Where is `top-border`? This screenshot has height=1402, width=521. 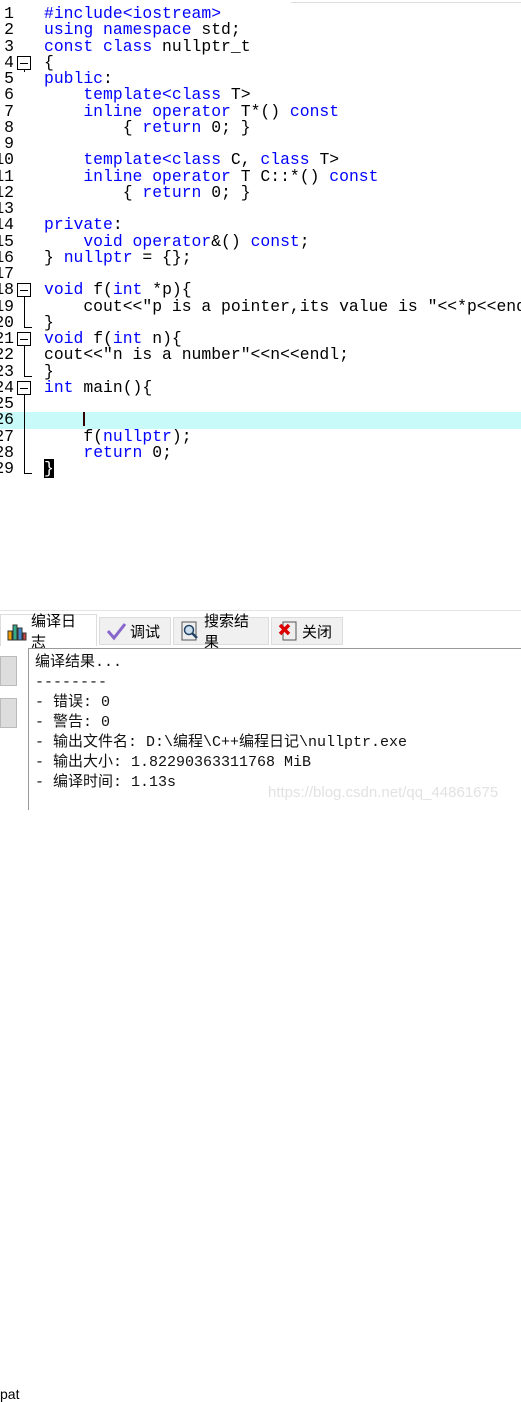
top-border is located at coordinates (406, 1).